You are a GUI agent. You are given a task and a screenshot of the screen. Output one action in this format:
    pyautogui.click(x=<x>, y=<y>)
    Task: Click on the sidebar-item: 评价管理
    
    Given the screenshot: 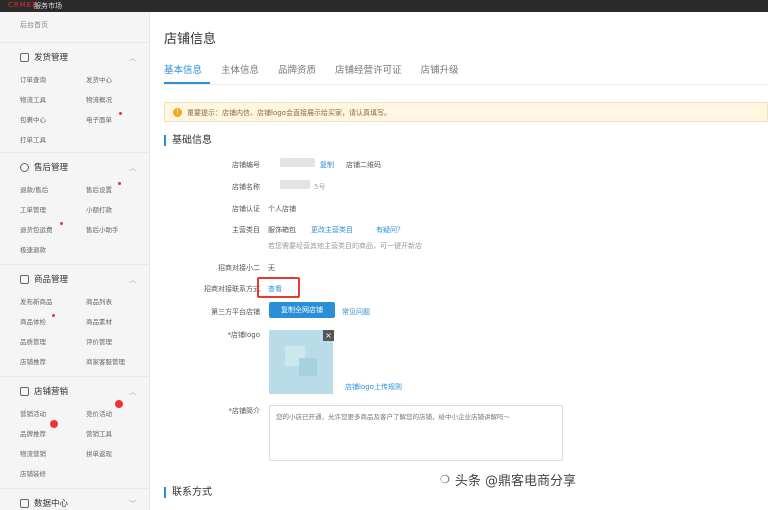 What is the action you would take?
    pyautogui.click(x=99, y=341)
    